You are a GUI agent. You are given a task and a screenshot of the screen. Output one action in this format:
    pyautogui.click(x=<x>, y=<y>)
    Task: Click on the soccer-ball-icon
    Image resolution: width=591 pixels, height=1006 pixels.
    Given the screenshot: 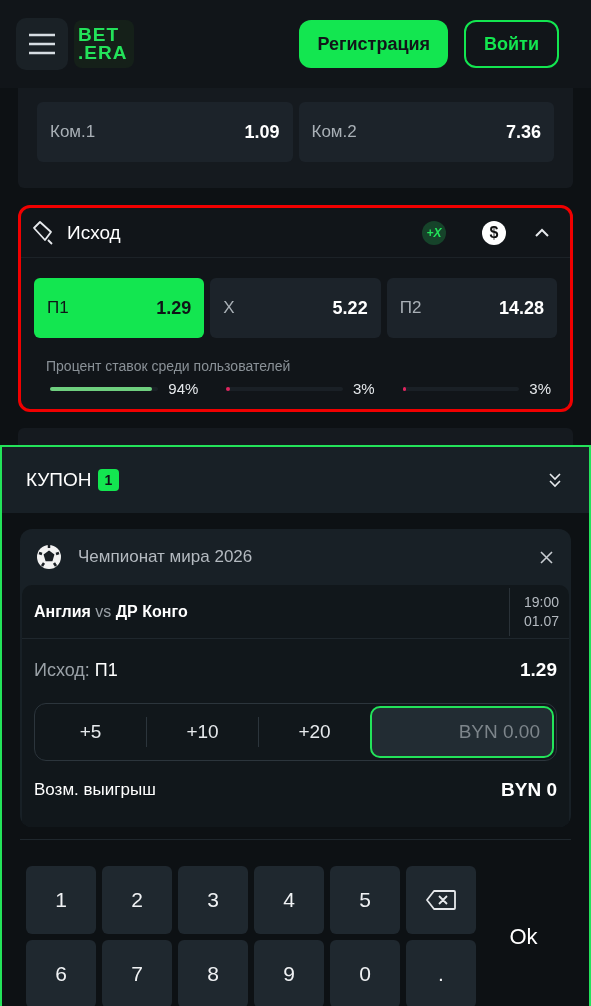 What is the action you would take?
    pyautogui.click(x=49, y=557)
    